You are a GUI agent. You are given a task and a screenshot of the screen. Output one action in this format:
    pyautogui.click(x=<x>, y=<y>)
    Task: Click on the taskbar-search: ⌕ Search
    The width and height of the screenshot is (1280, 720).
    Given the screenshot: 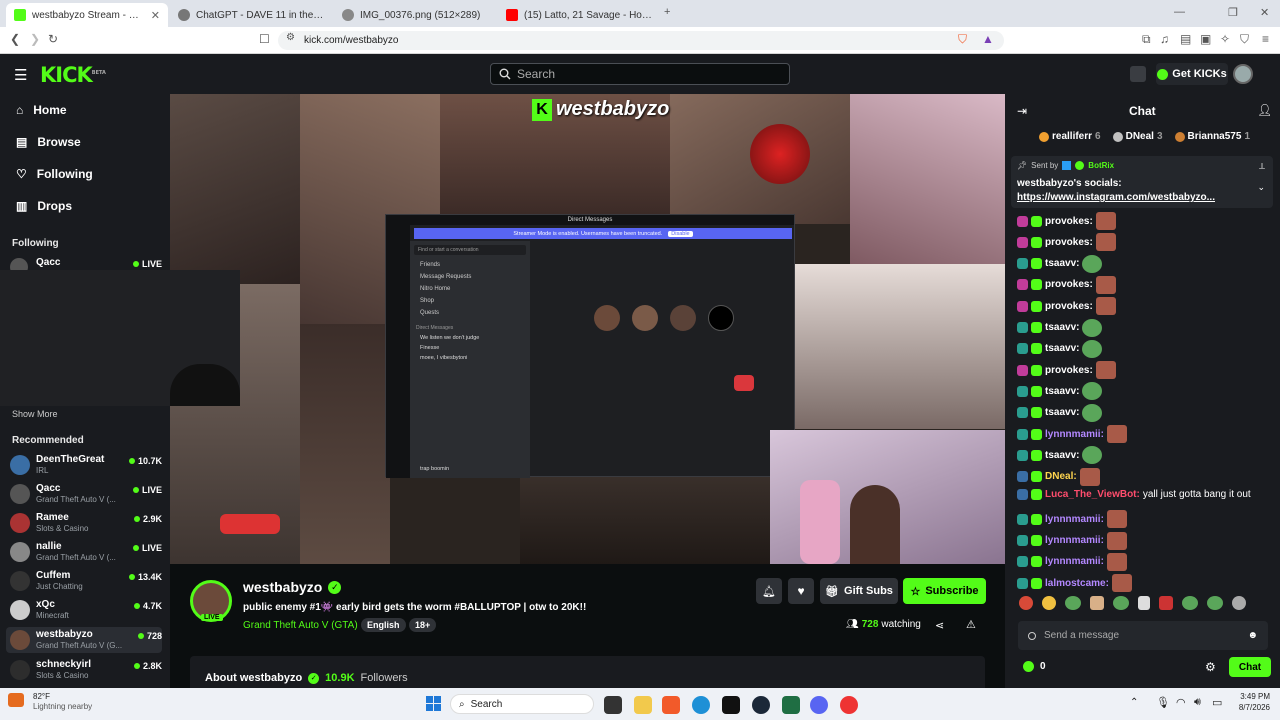 What is the action you would take?
    pyautogui.click(x=522, y=704)
    